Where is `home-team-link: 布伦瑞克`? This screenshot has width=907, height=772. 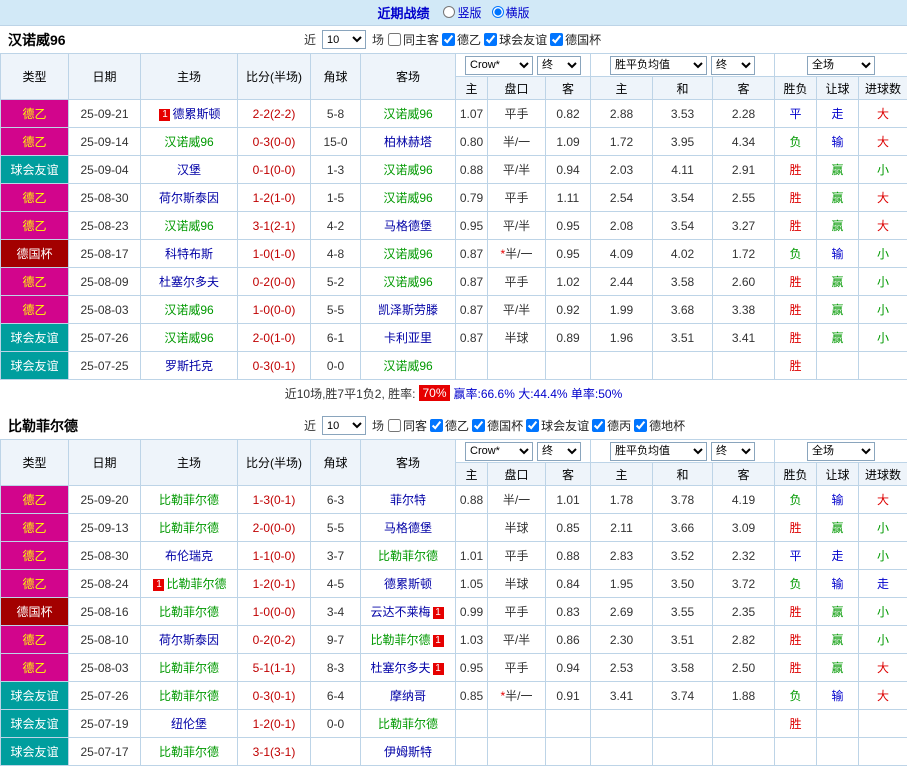 home-team-link: 布伦瑞克 is located at coordinates (189, 556).